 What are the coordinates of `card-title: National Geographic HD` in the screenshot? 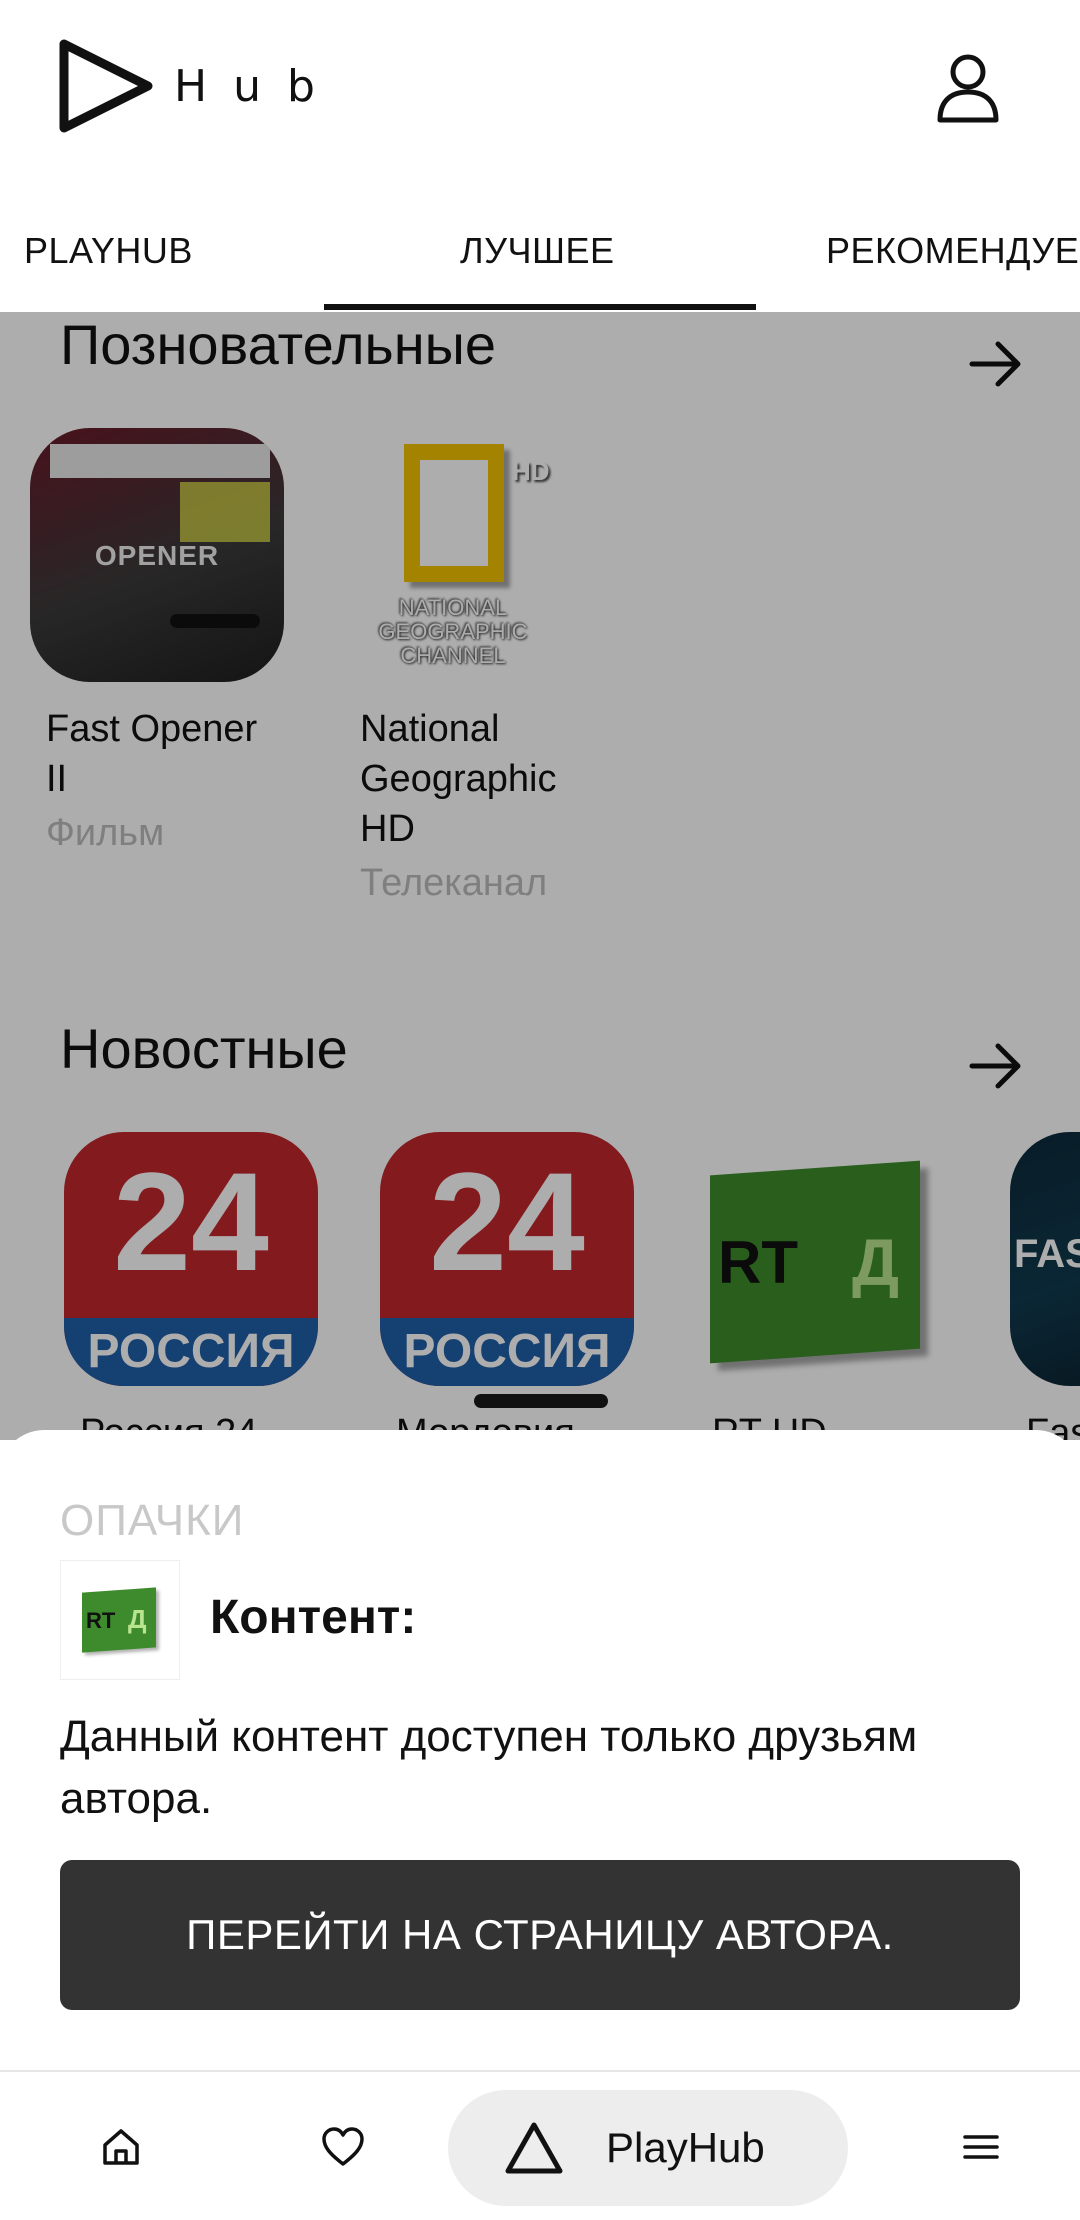 It's located at (458, 779).